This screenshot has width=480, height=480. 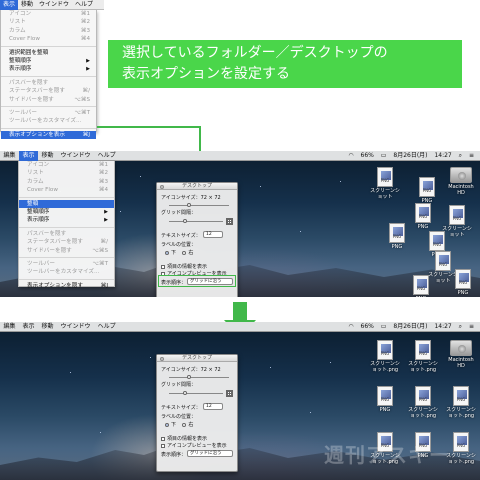 I want to click on desktop-file-icon: スクリーンショット, so click(x=385, y=183).